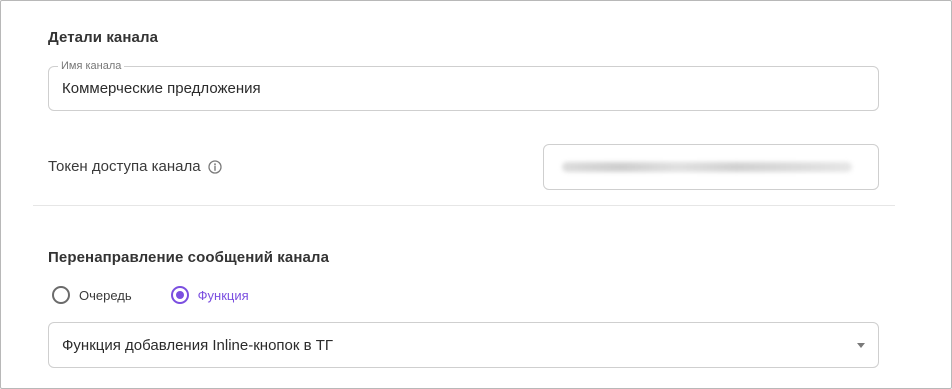  Describe the element at coordinates (707, 167) in the screenshot. I see `masked-token-value` at that location.